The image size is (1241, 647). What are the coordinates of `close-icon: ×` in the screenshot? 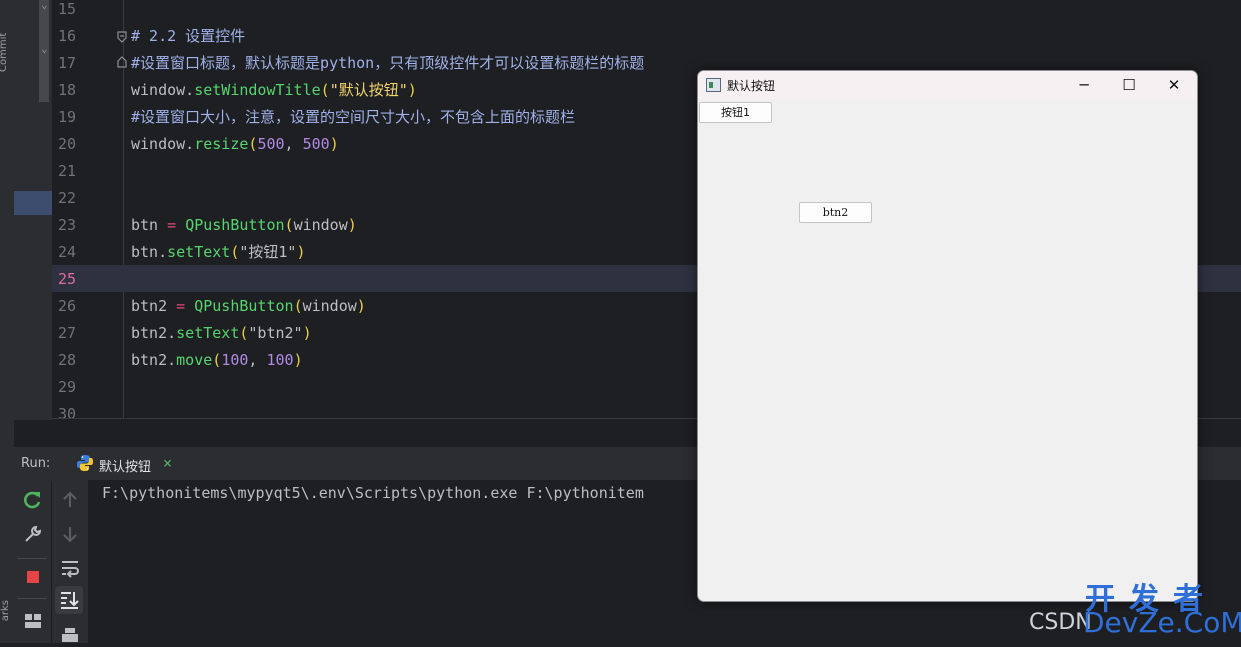 It's located at (167, 463).